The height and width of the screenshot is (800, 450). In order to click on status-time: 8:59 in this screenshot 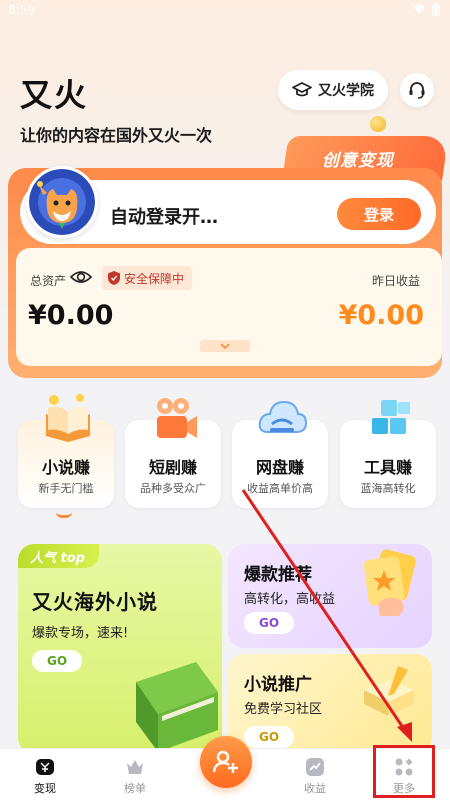, I will do `click(21, 10)`.